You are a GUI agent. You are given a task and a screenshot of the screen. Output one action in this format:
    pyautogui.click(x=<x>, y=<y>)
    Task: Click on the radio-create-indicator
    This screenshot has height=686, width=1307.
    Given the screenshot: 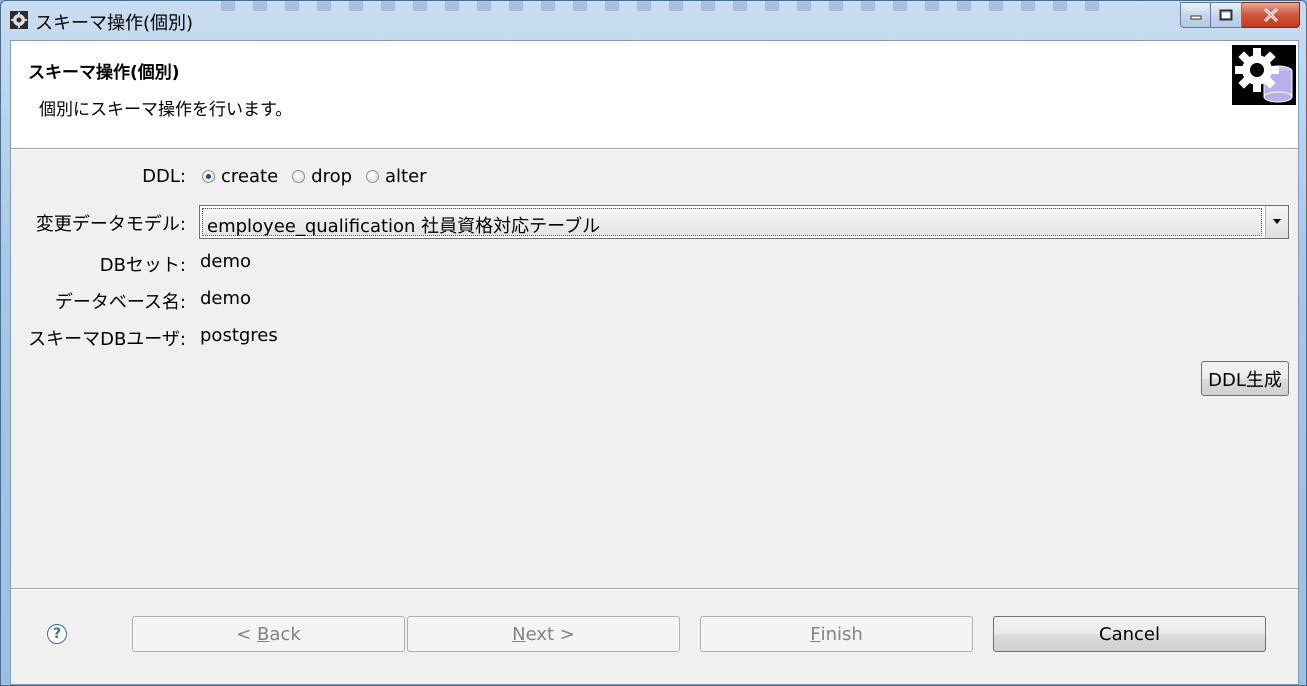 What is the action you would take?
    pyautogui.click(x=208, y=176)
    